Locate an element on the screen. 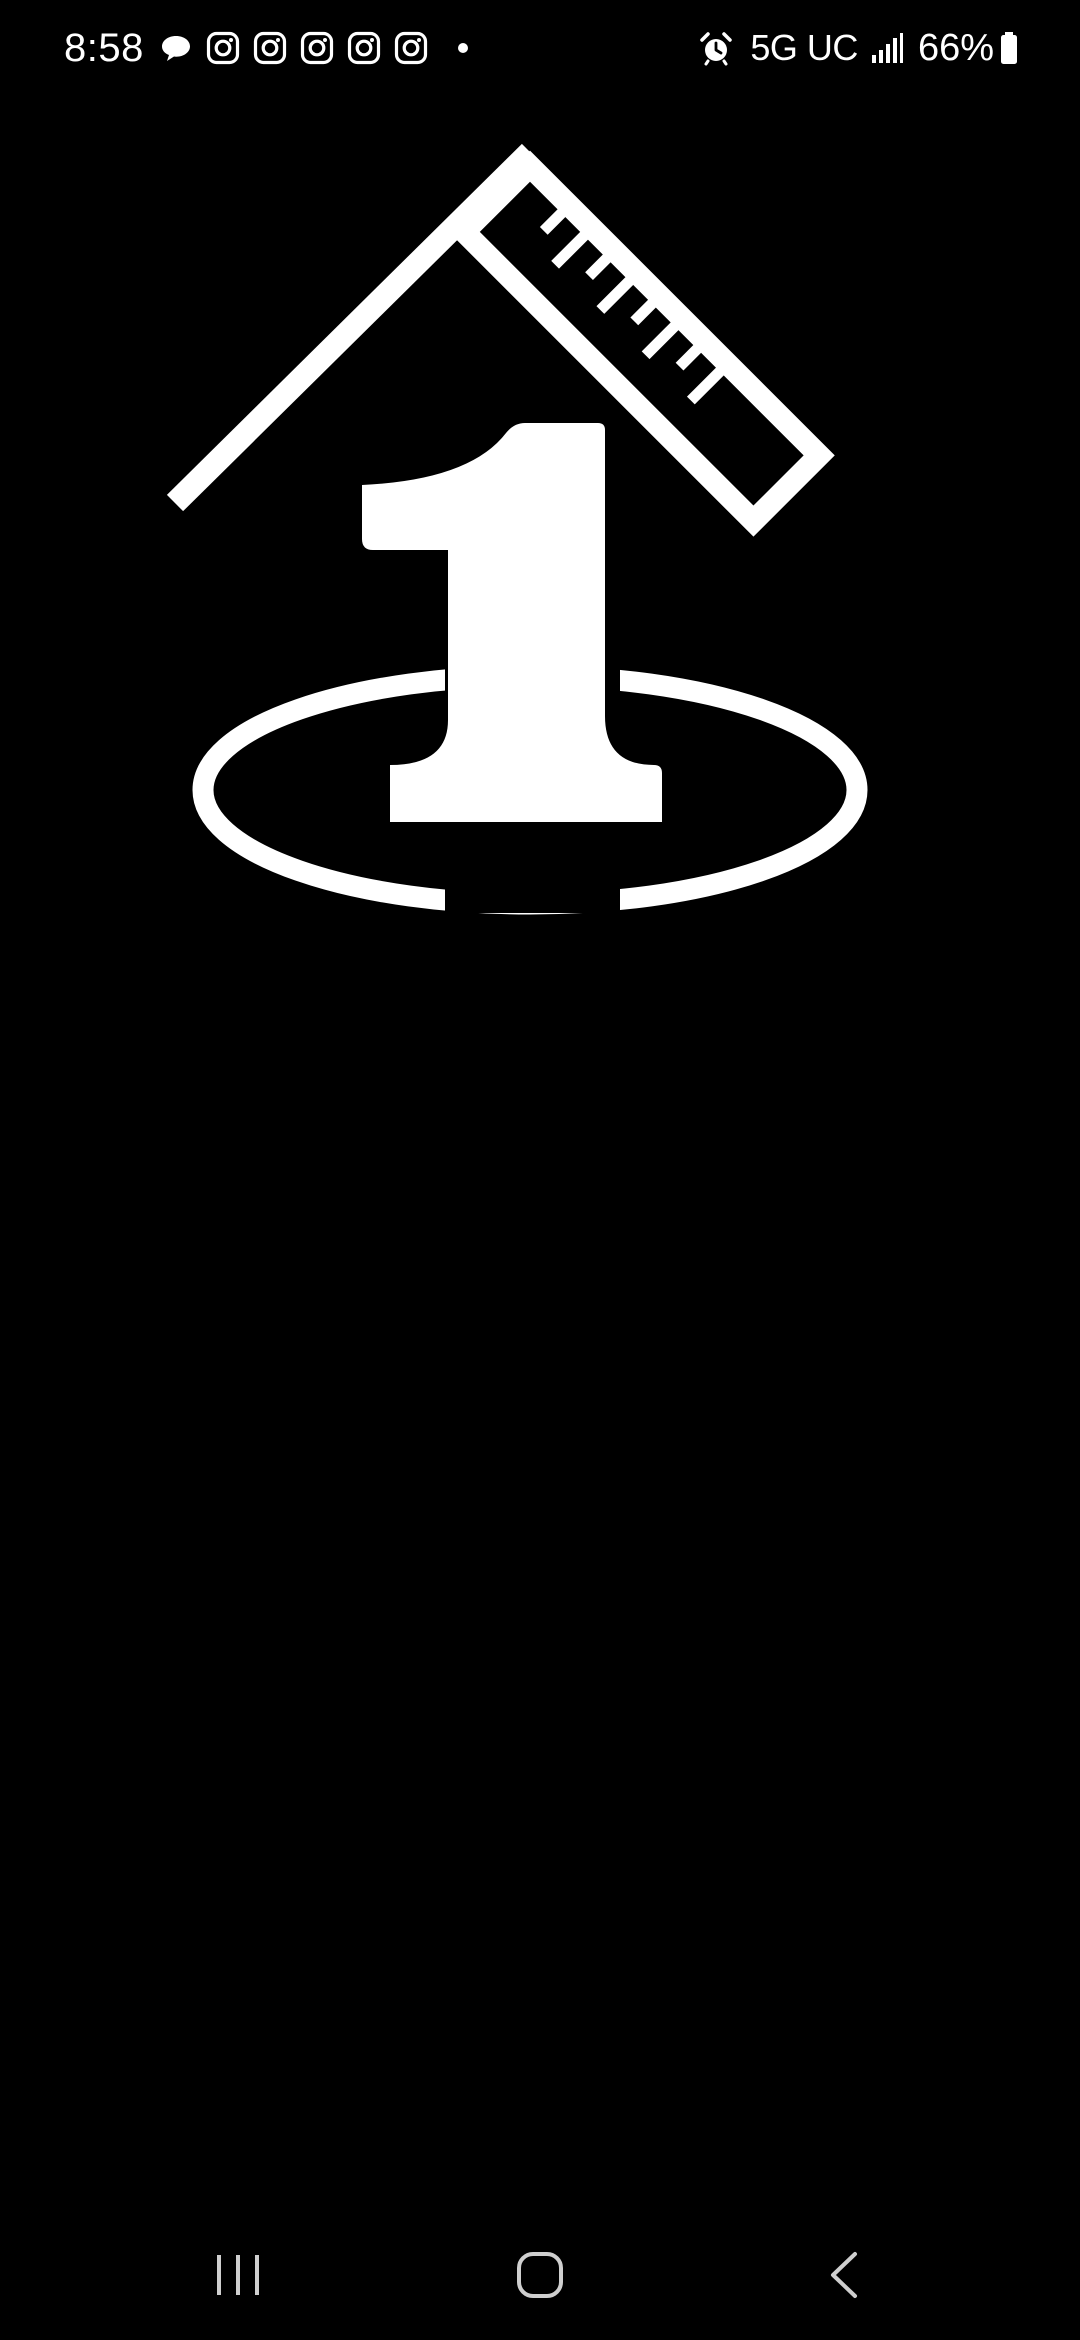 Image resolution: width=1080 pixels, height=2340 pixels. signal-strength-icon is located at coordinates (887, 48).